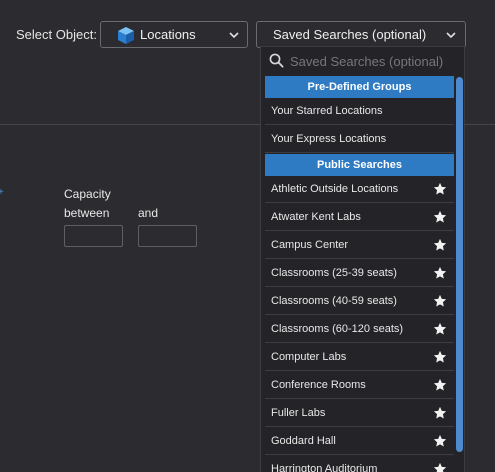 The image size is (495, 472). Describe the element at coordinates (167, 236) in the screenshot. I see `capacity-max-input` at that location.